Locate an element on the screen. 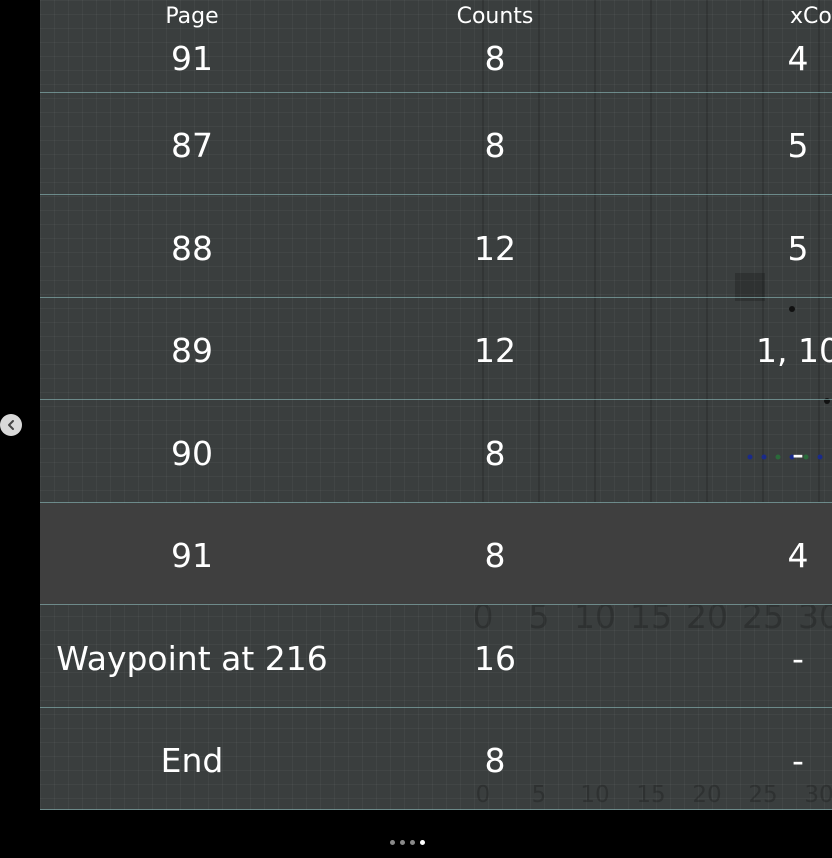  cell-page: 90 is located at coordinates (192, 453).